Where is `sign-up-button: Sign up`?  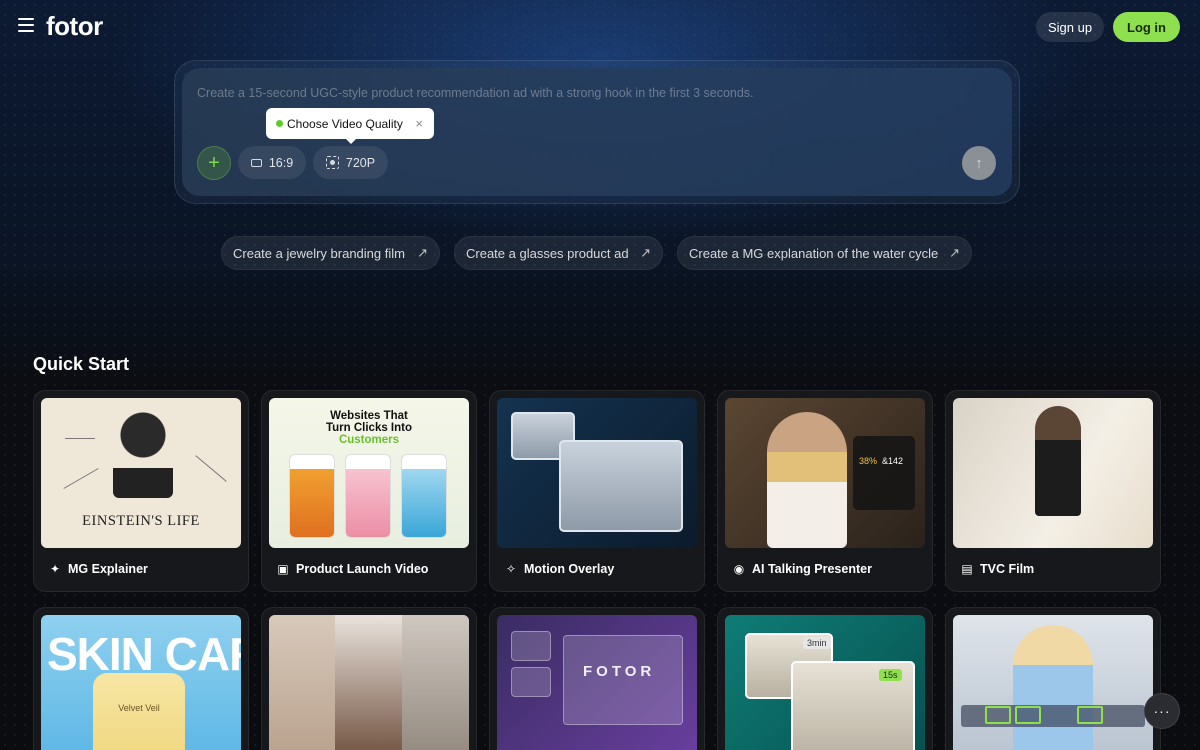 sign-up-button: Sign up is located at coordinates (1070, 27).